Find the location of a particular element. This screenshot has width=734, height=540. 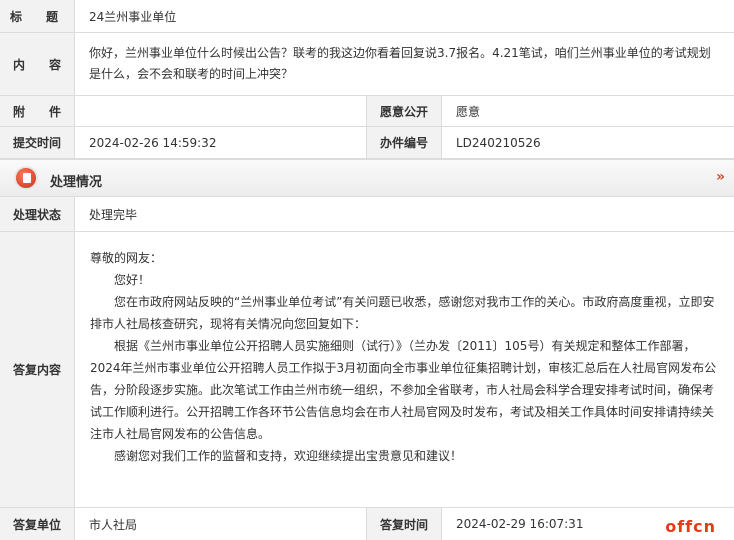

attachment-label: 附 件 is located at coordinates (37, 111).